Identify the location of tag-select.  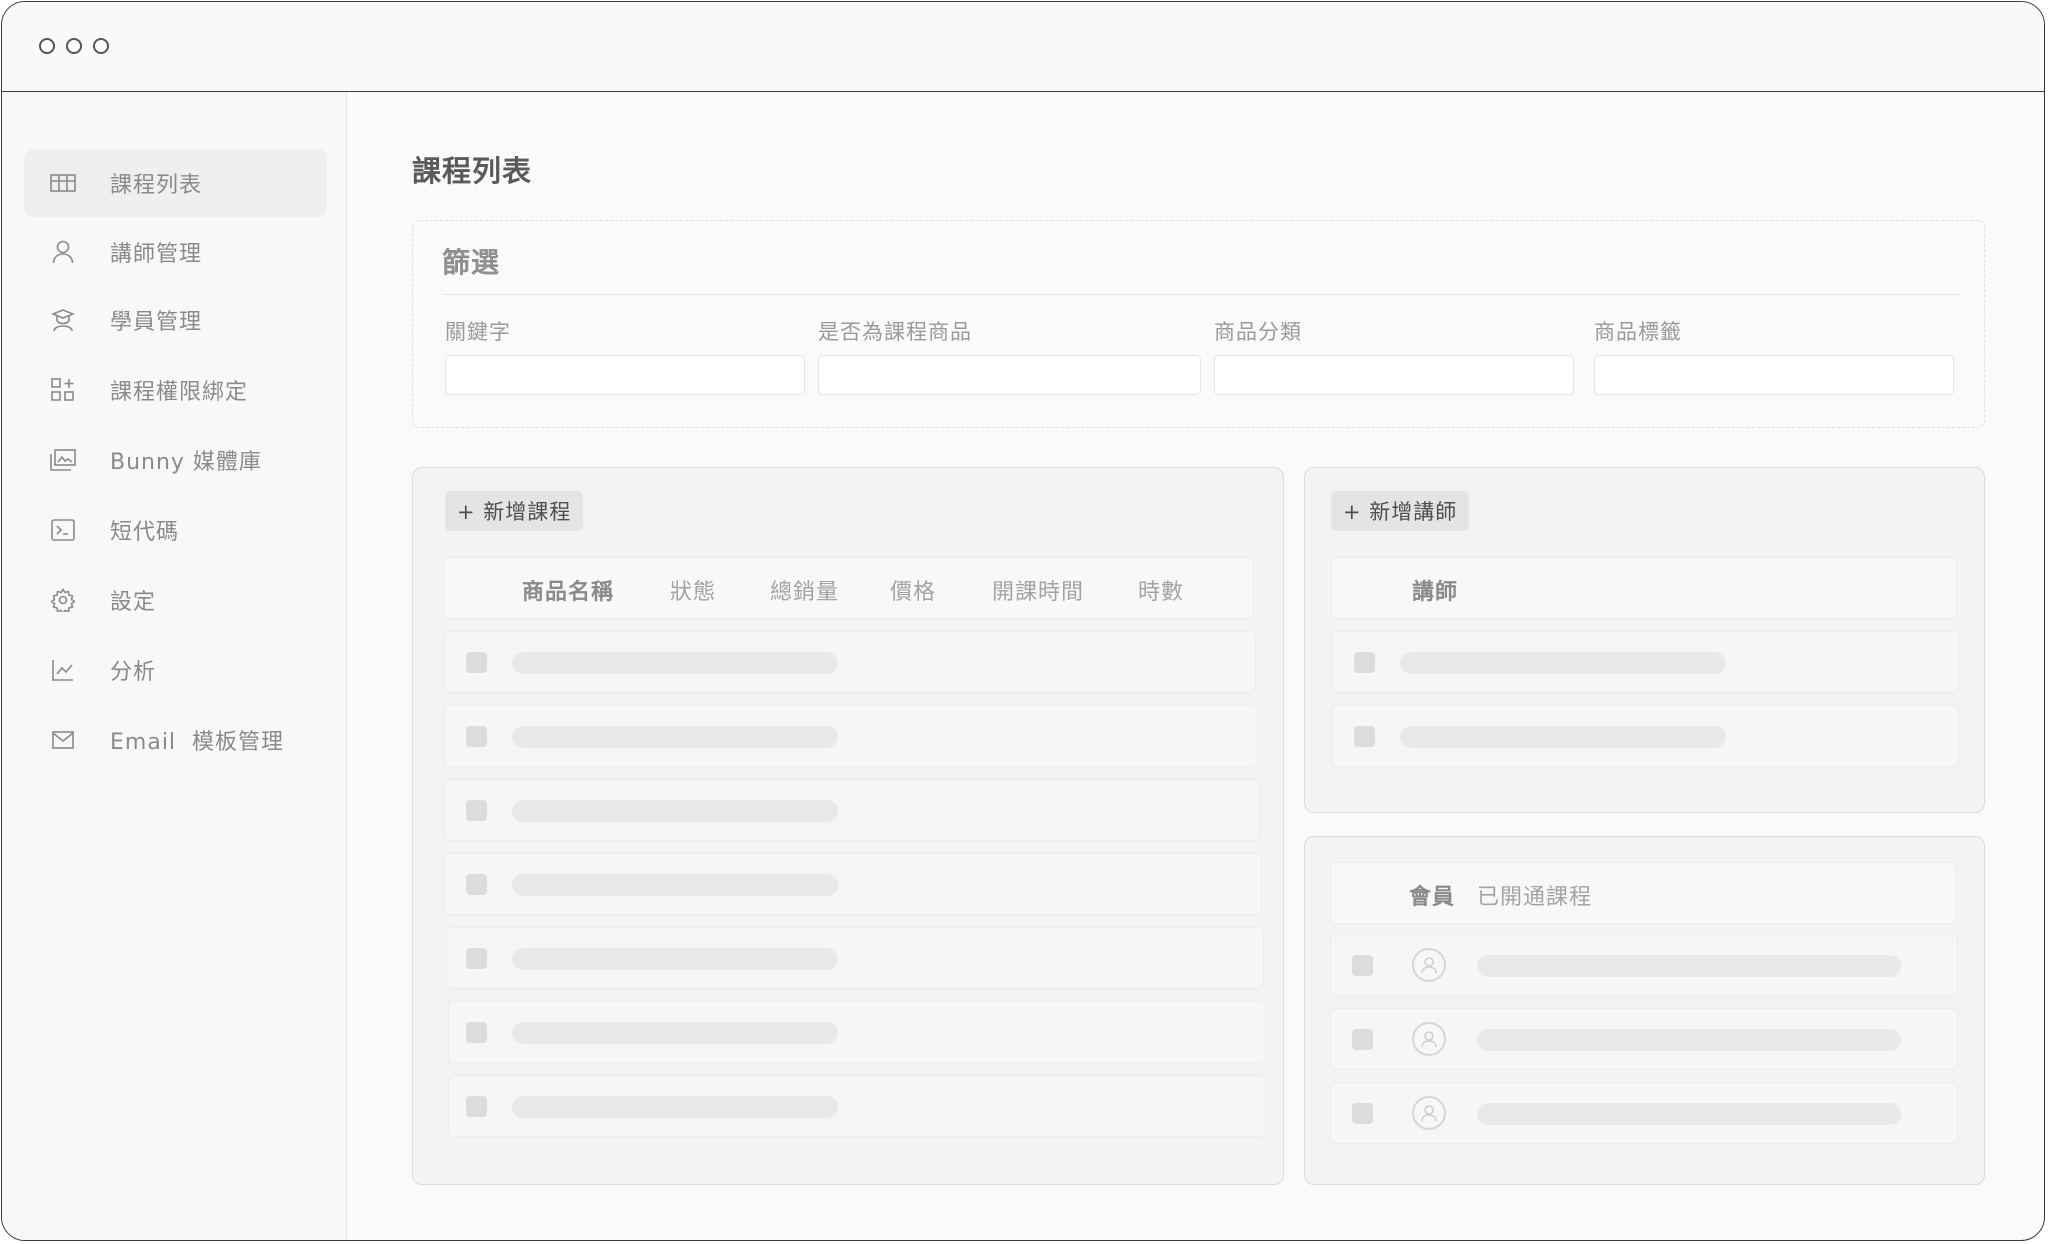
(1774, 375).